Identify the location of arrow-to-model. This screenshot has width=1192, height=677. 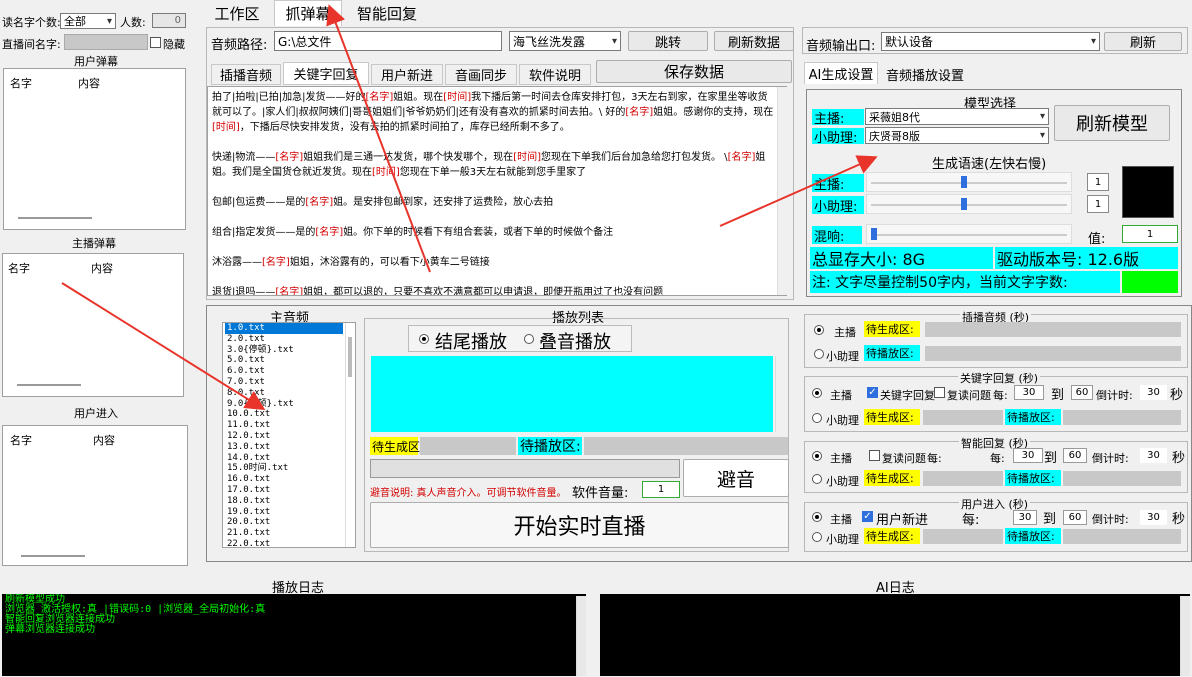
(798, 191).